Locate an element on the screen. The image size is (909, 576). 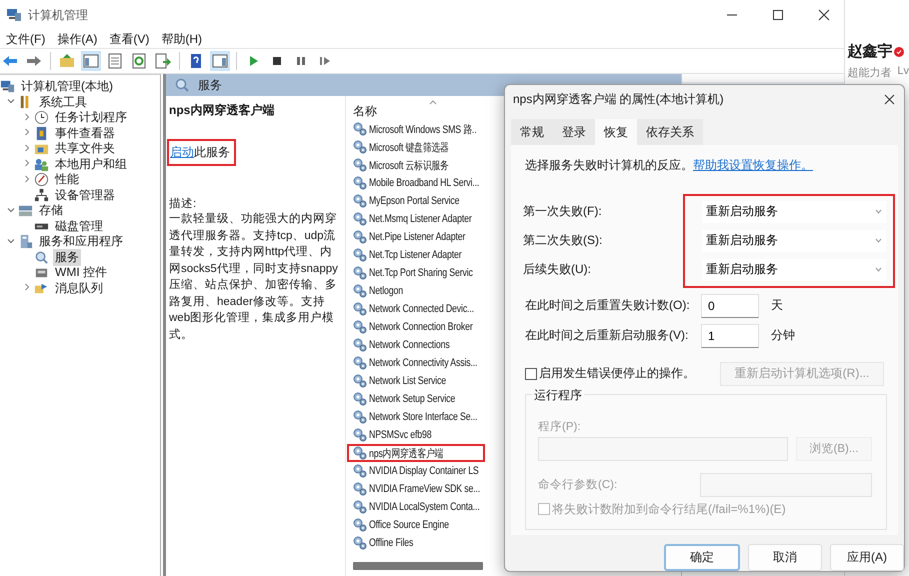
tree-item: WMI 控件 is located at coordinates (81, 273).